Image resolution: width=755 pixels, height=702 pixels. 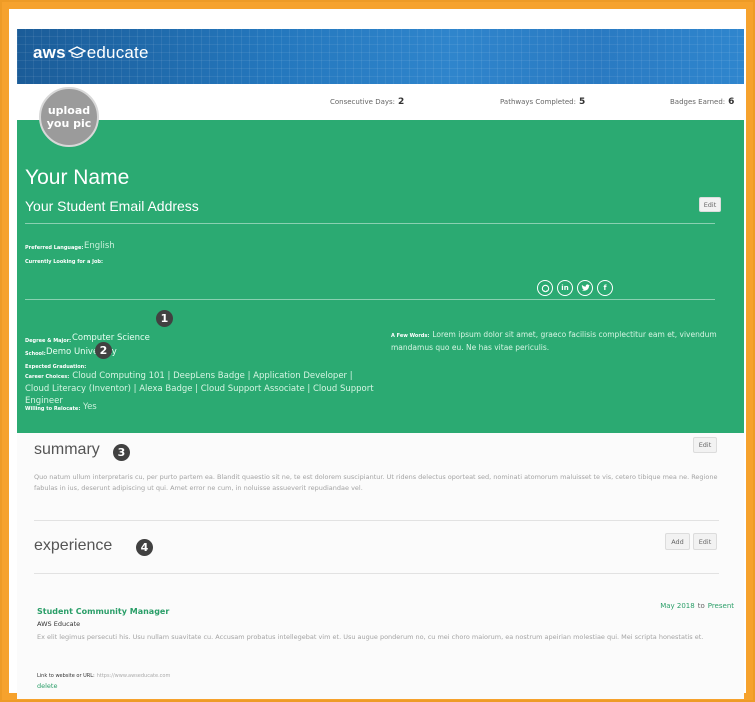 What do you see at coordinates (370, 223) in the screenshot?
I see `profile-divider-top` at bounding box center [370, 223].